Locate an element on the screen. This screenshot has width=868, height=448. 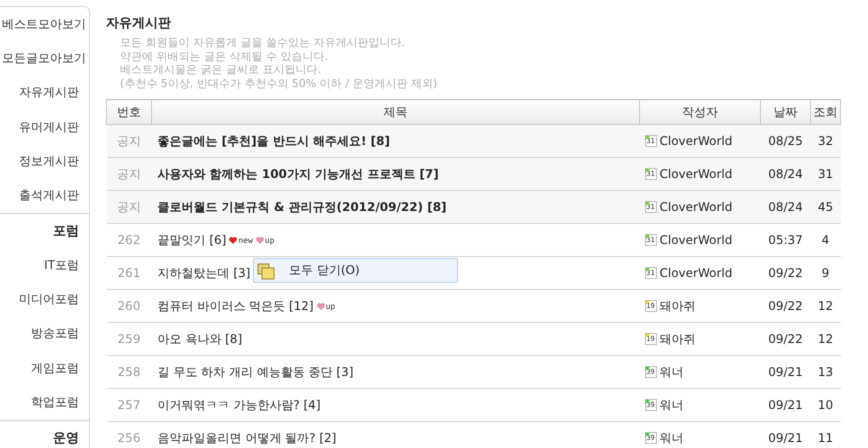
view-count: 32 is located at coordinates (825, 141).